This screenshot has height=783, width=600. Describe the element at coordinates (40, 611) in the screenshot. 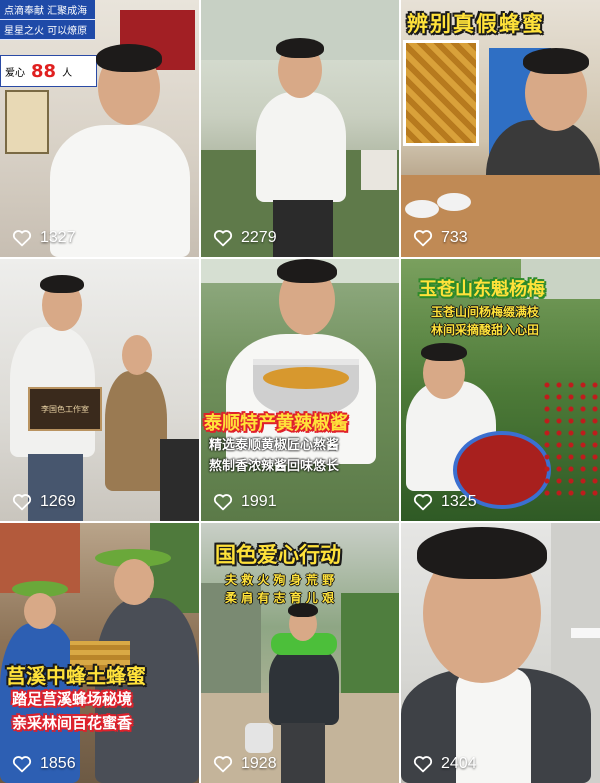

I see `first-person-face` at that location.